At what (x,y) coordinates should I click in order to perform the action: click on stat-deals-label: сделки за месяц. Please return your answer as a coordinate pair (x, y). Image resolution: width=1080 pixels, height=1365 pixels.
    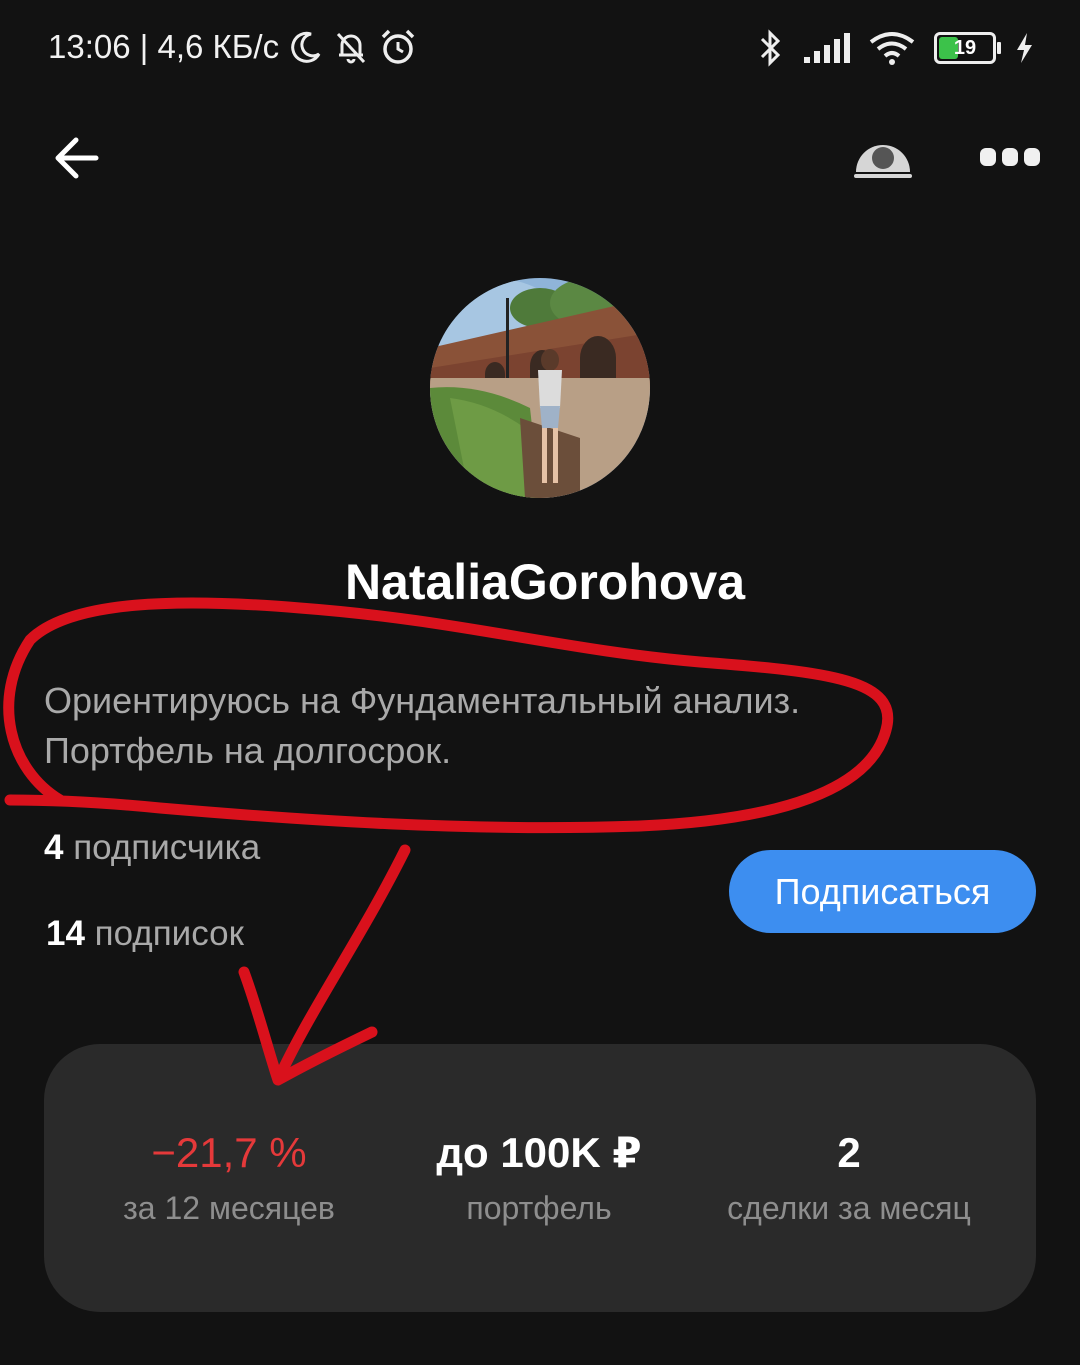
    Looking at the image, I should click on (849, 1208).